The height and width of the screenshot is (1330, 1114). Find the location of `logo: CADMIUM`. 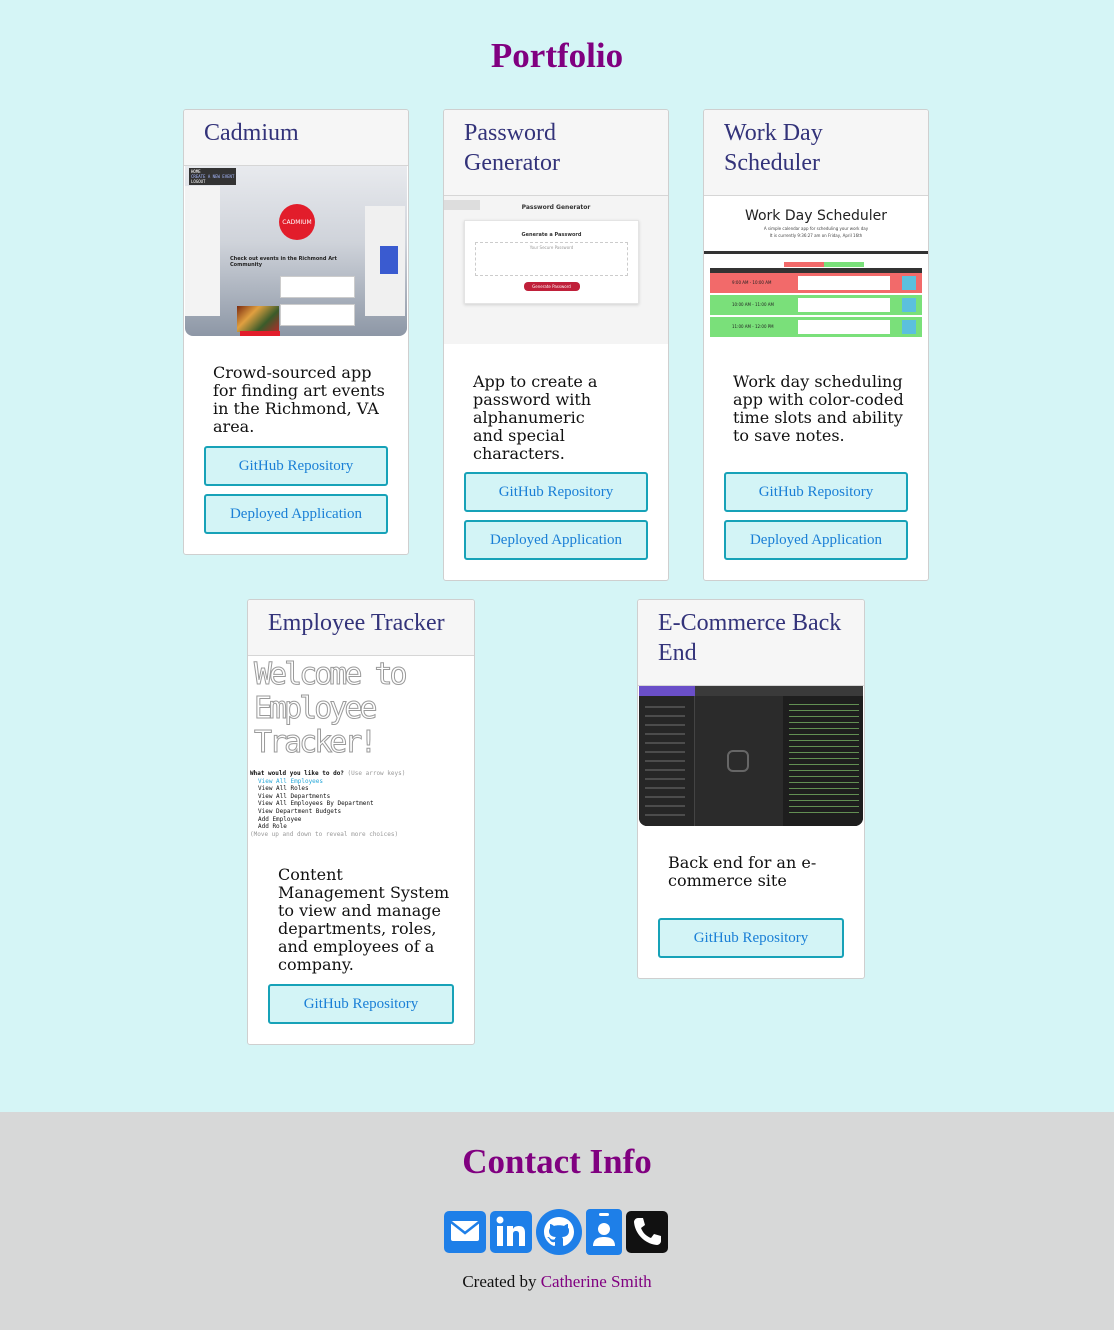

logo: CADMIUM is located at coordinates (297, 222).